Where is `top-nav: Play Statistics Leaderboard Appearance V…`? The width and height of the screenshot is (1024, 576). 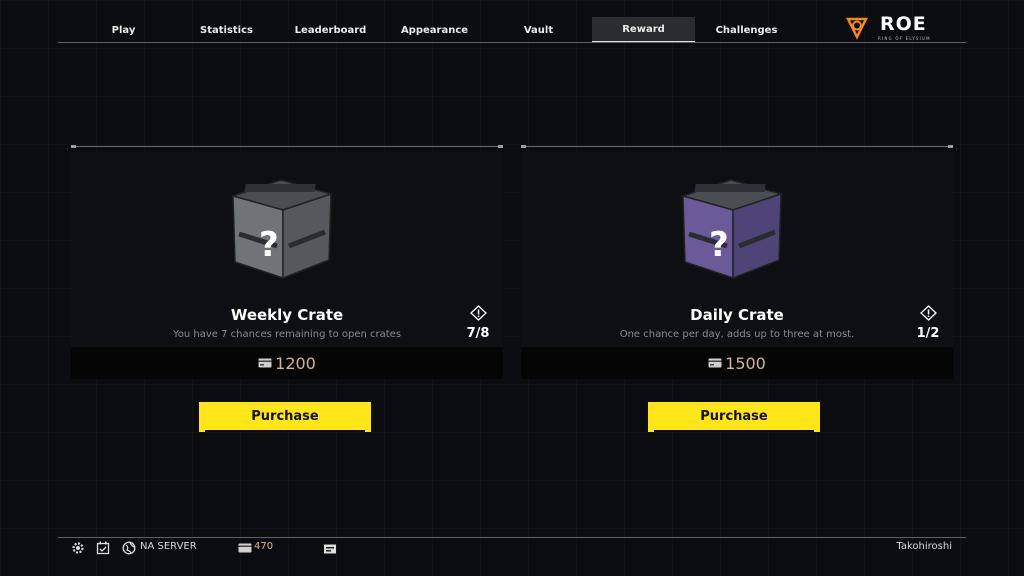 top-nav: Play Statistics Leaderboard Appearance V… is located at coordinates (512, 30).